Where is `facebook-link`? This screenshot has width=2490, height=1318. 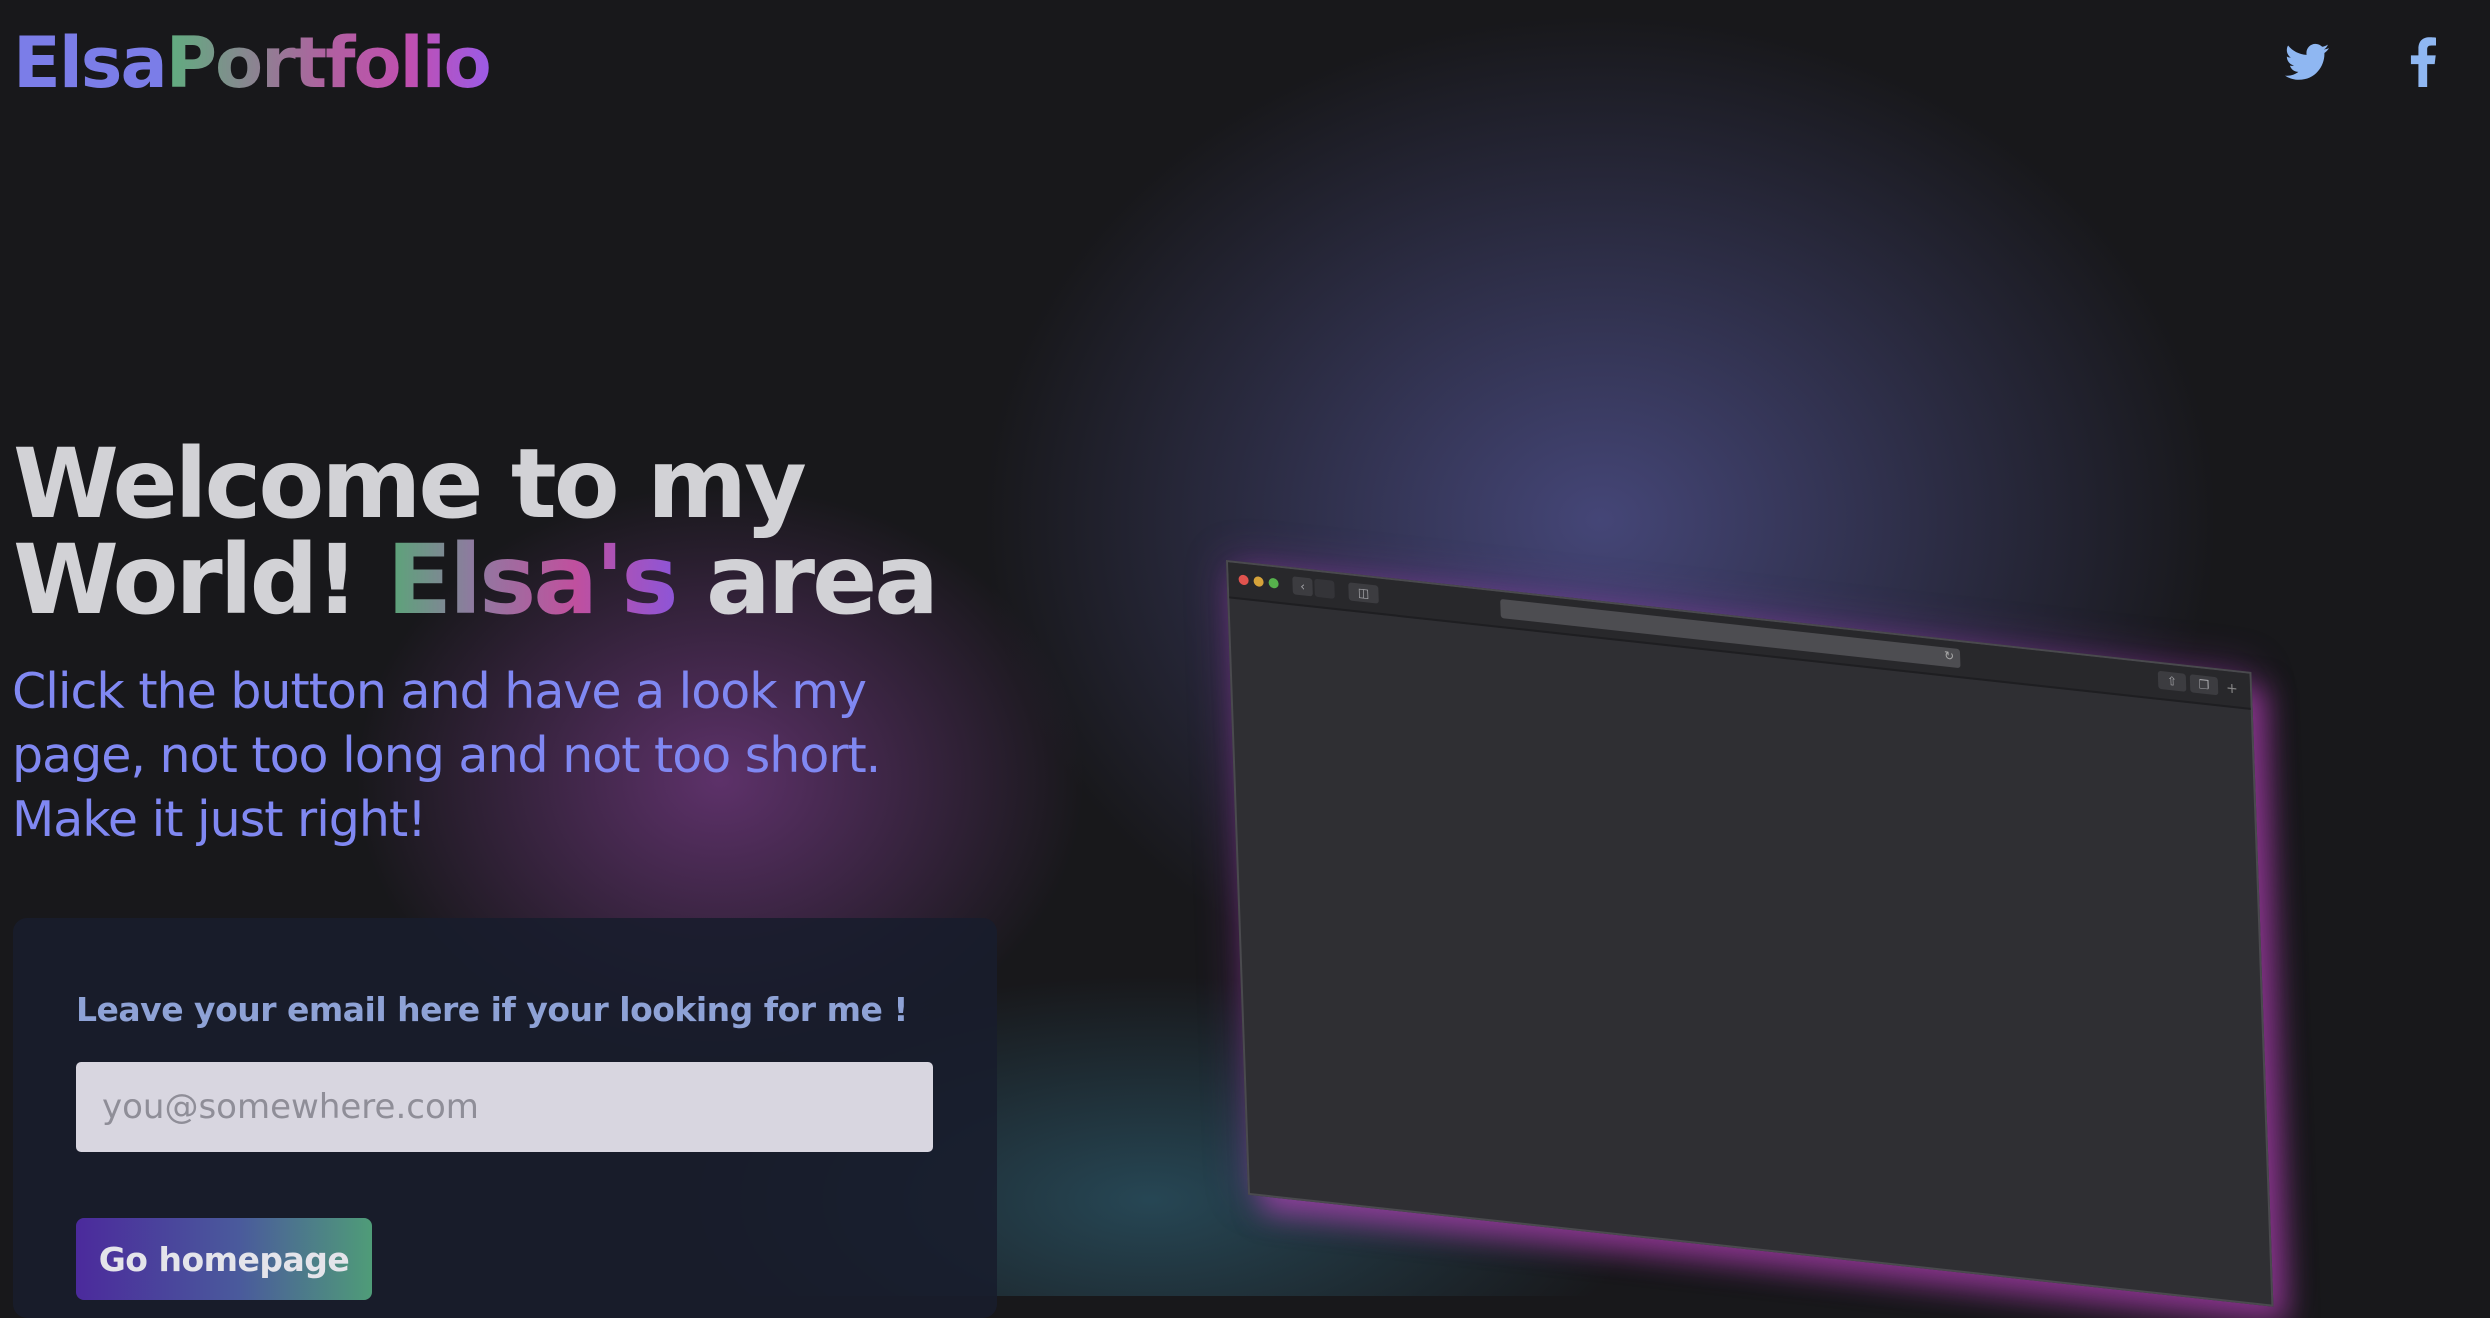
facebook-link is located at coordinates (2423, 62).